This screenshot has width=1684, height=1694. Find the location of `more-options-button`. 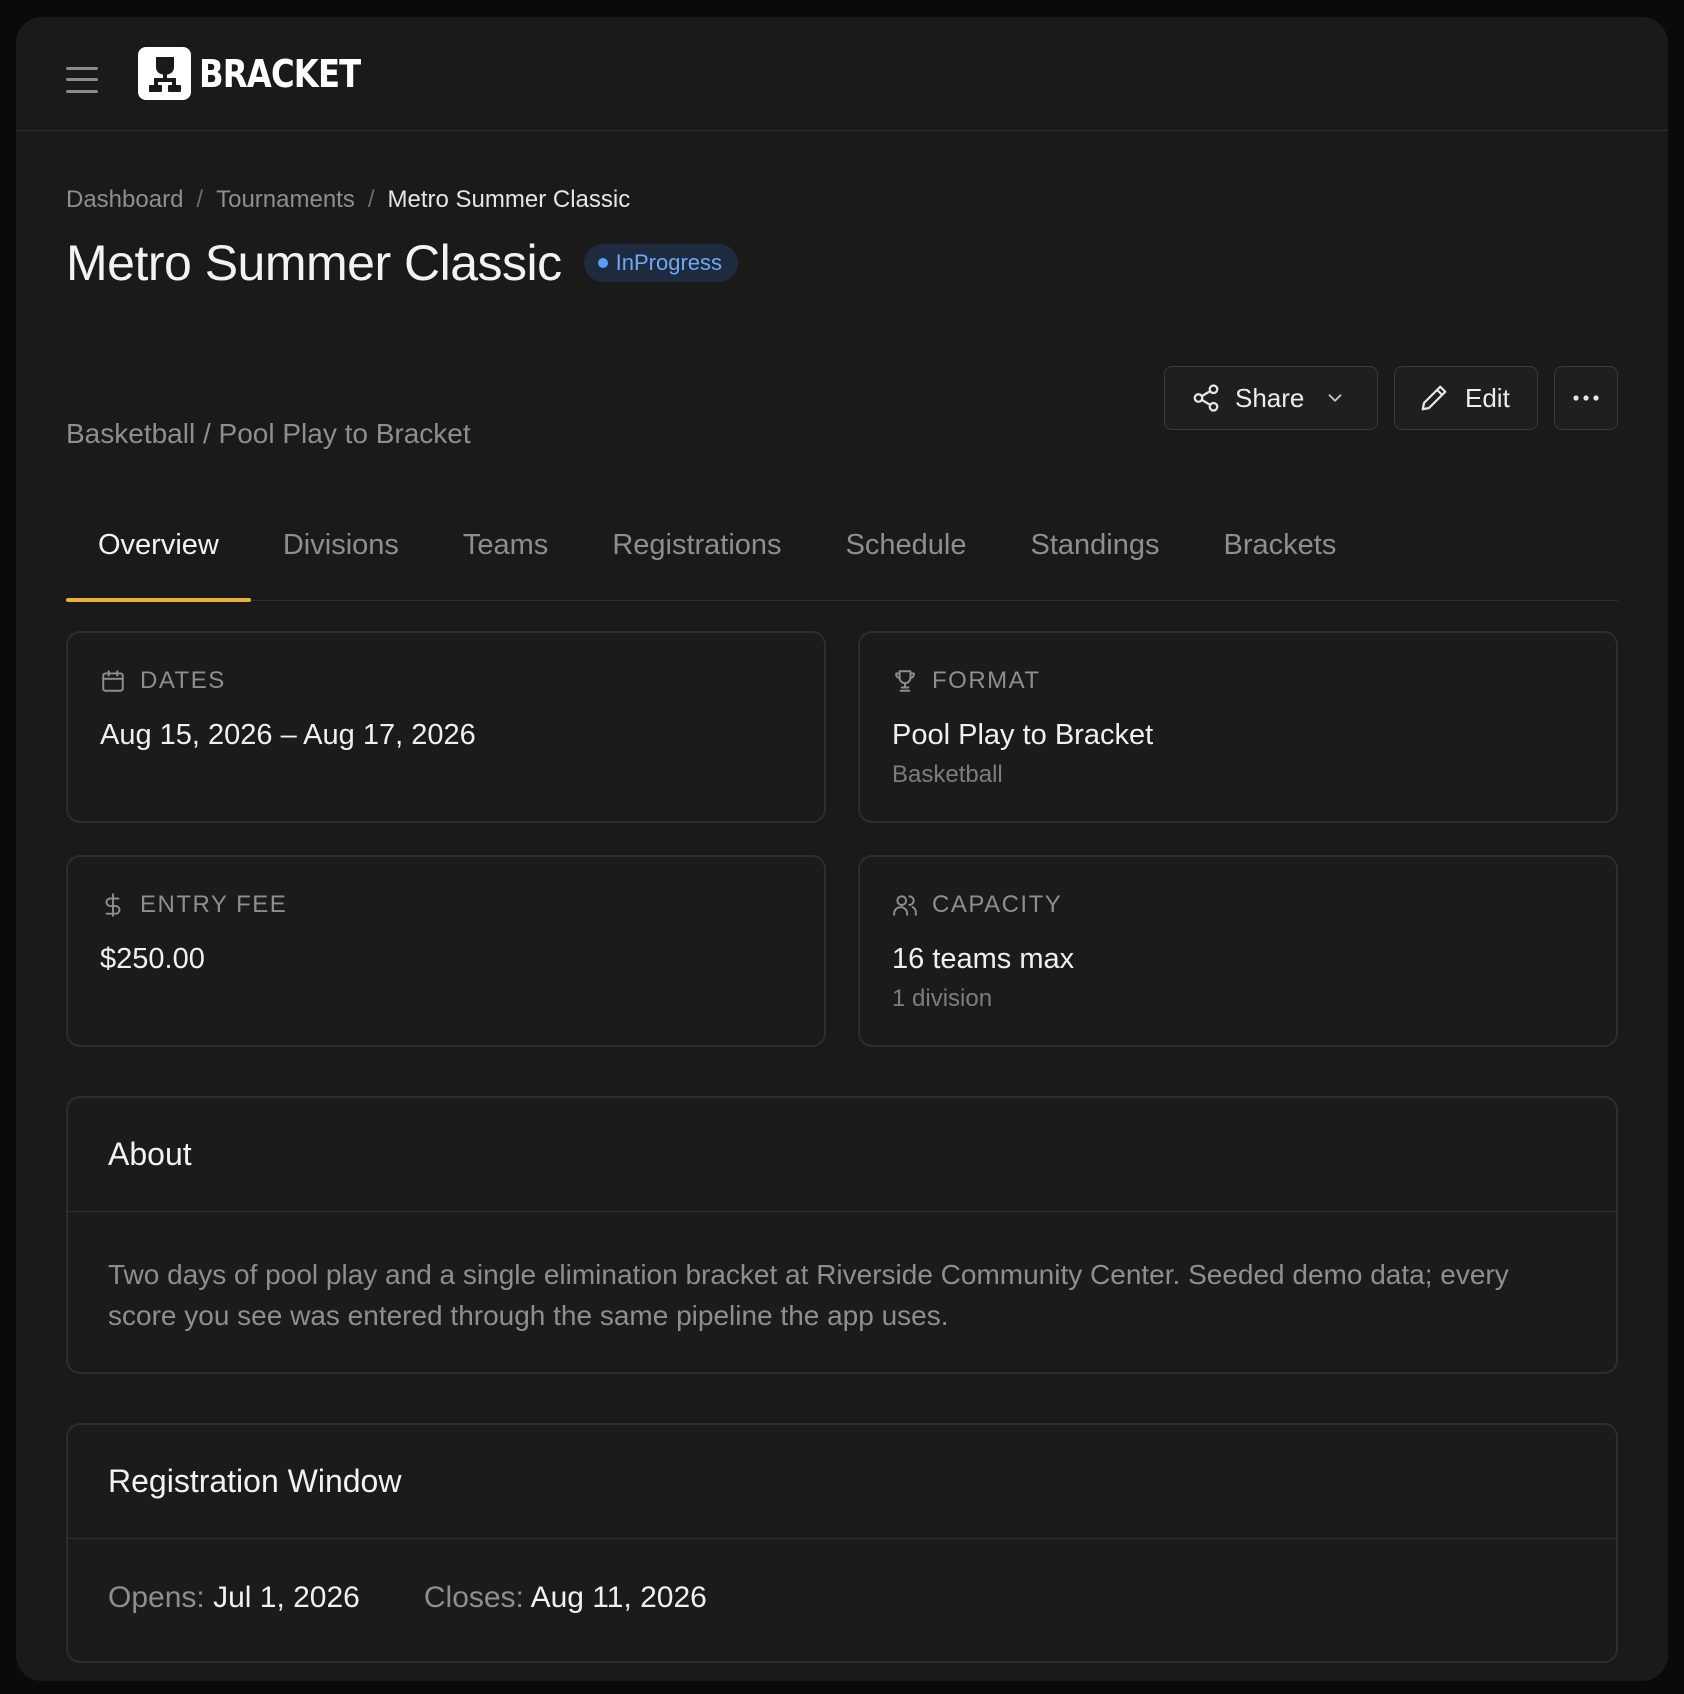

more-options-button is located at coordinates (1586, 398).